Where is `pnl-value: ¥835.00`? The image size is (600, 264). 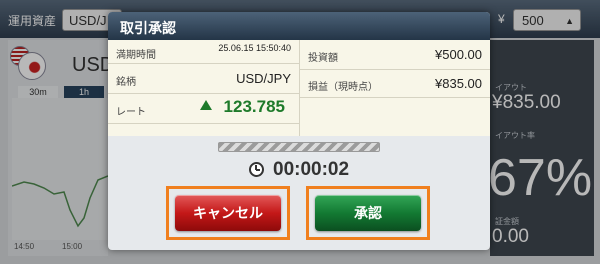 pnl-value: ¥835.00 is located at coordinates (458, 83).